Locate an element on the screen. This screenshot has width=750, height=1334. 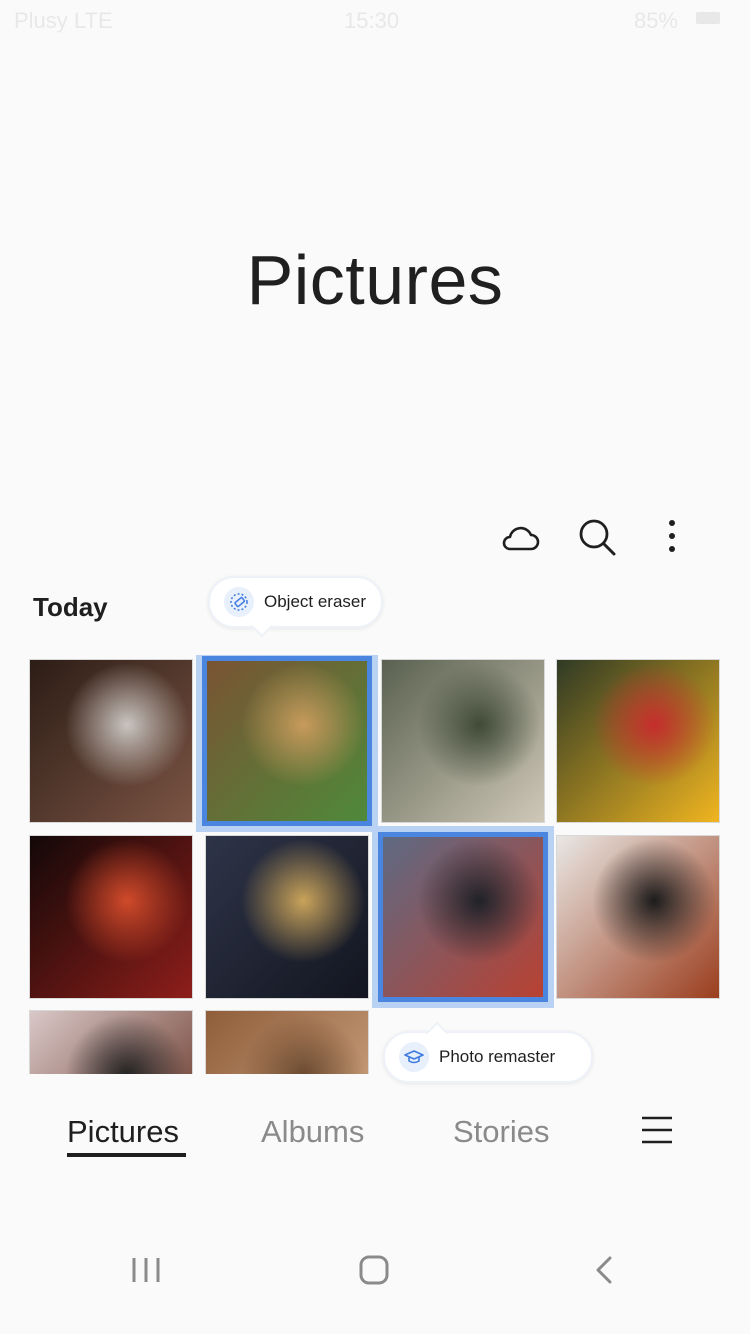
battery-icon is located at coordinates (708, 18).